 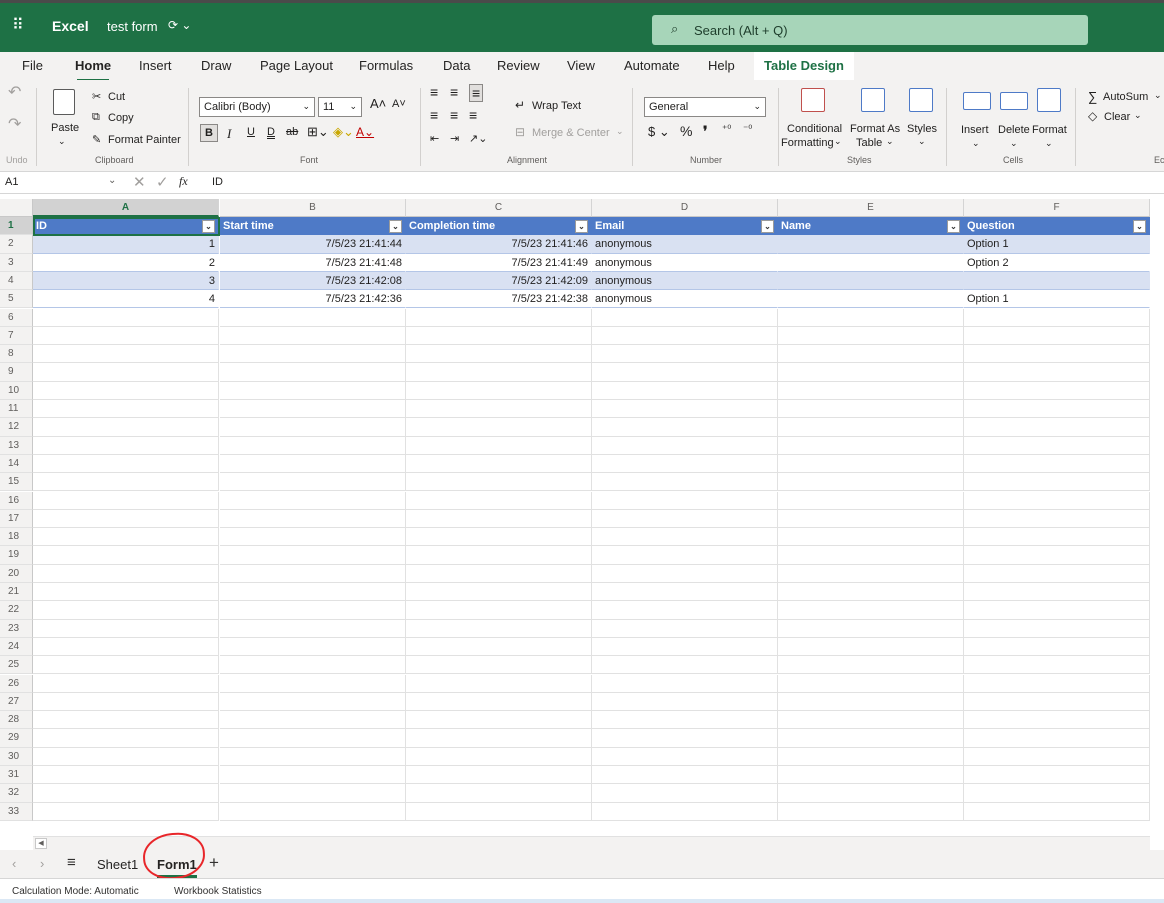 What do you see at coordinates (121, 118) in the screenshot?
I see `copy-button: Copy` at bounding box center [121, 118].